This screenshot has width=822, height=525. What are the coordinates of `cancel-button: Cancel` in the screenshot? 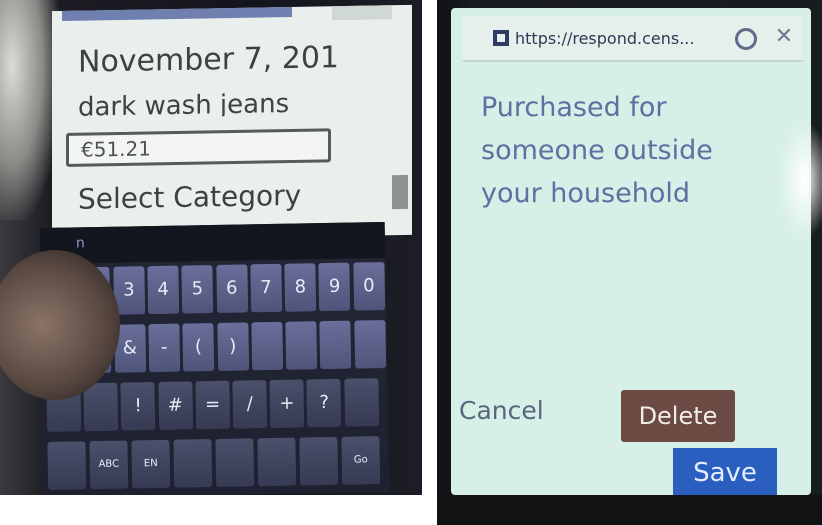 It's located at (501, 410).